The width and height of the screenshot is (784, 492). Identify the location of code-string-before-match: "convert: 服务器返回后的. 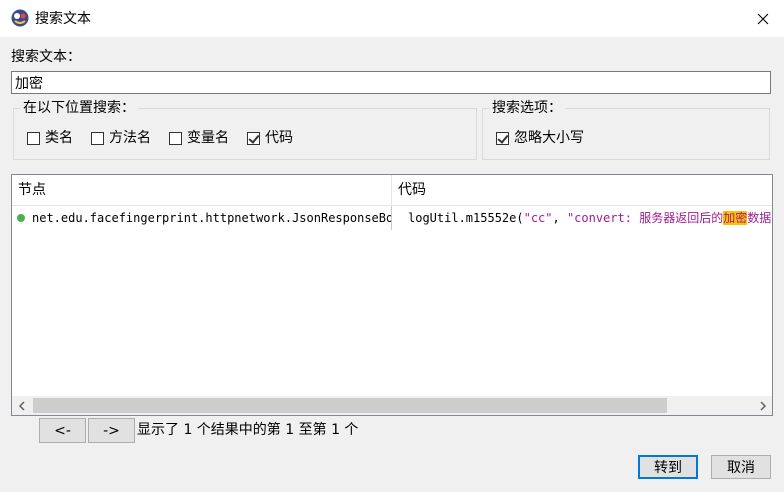
(645, 218).